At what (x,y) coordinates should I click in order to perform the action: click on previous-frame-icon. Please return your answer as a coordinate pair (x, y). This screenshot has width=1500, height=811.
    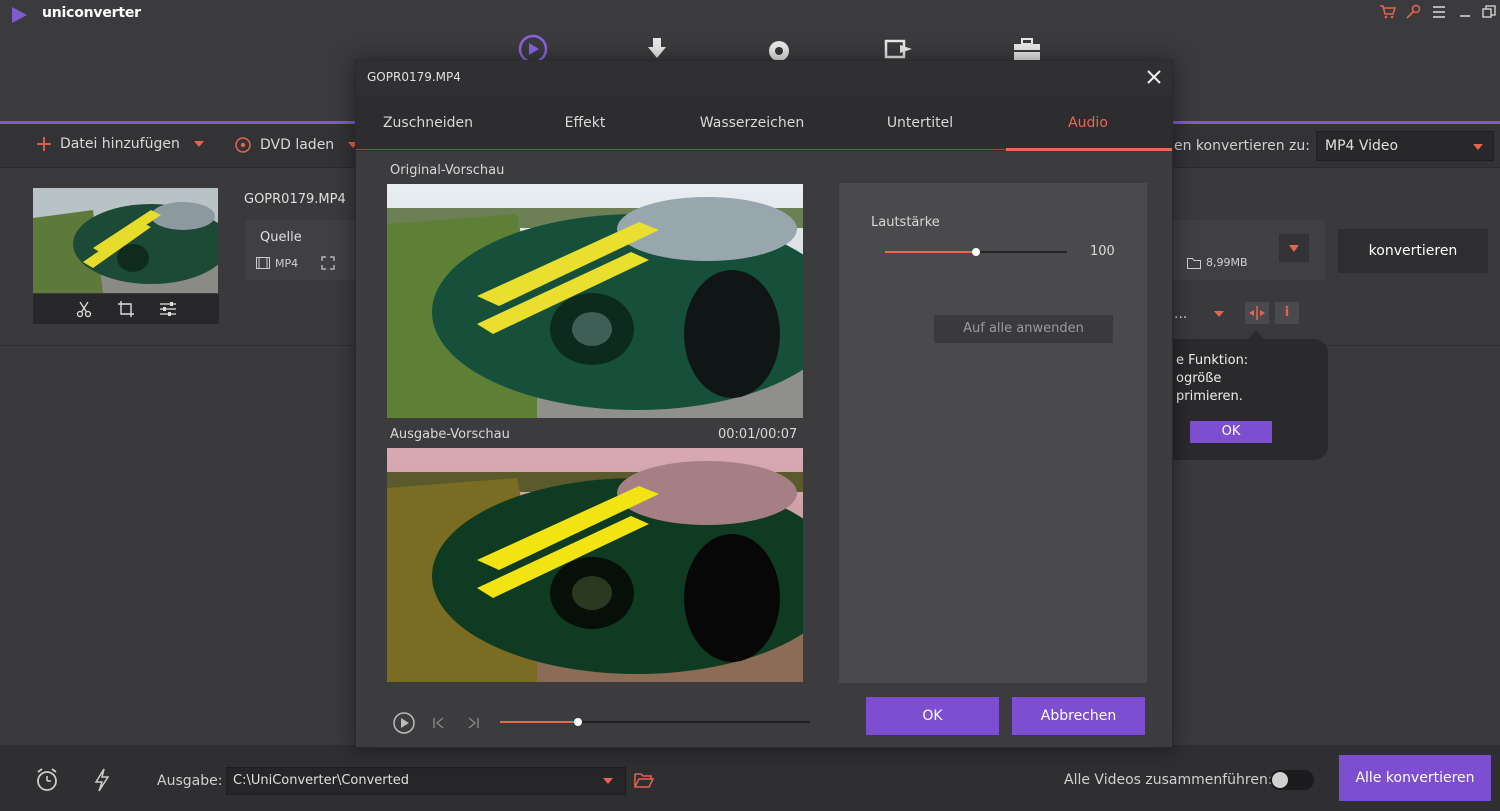
    Looking at the image, I should click on (439, 723).